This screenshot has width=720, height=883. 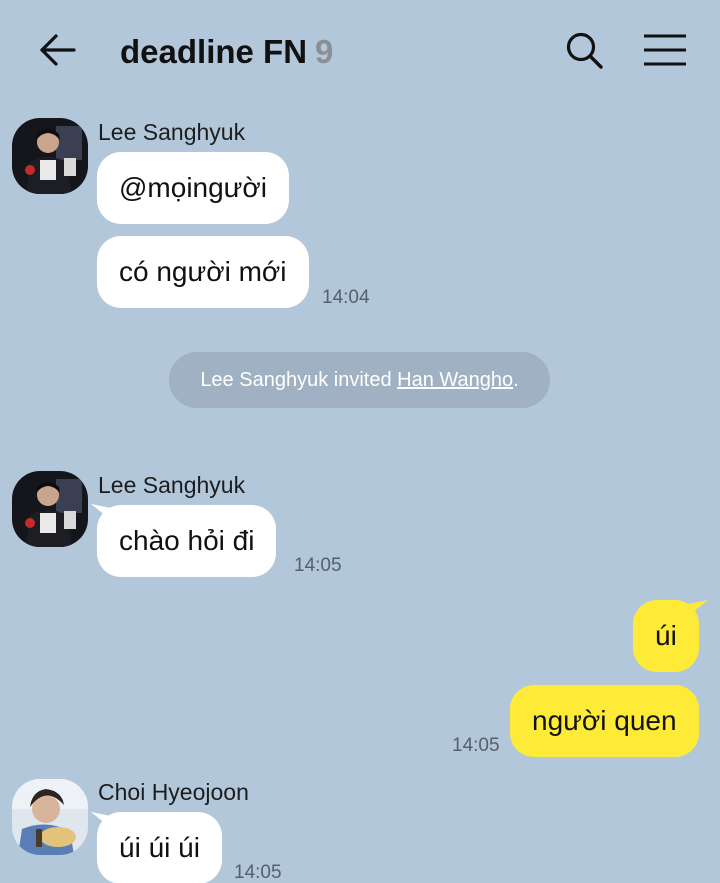 What do you see at coordinates (203, 272) in the screenshot?
I see `message-bubble: có người mới` at bounding box center [203, 272].